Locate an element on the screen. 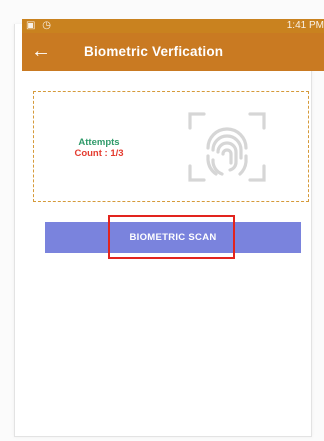  page-title: Biometric Verfication is located at coordinates (154, 51).